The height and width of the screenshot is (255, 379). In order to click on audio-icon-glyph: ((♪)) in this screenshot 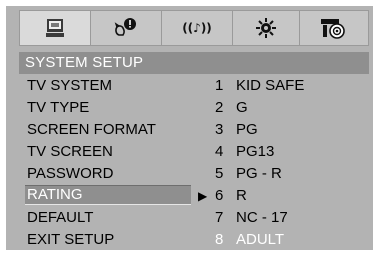, I will do `click(197, 28)`.